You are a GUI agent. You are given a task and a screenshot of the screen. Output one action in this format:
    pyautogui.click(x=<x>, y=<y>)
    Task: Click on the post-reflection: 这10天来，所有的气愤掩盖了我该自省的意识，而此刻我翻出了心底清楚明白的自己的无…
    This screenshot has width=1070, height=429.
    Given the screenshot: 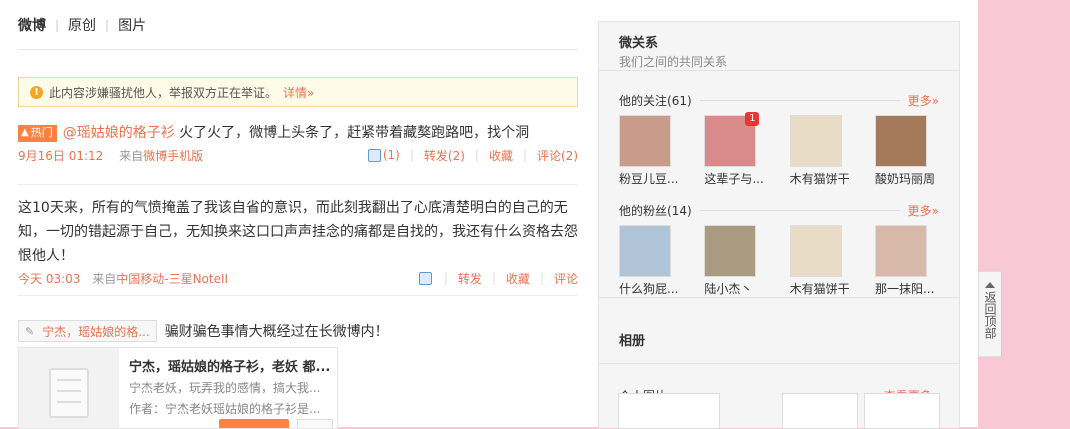 What is the action you would take?
    pyautogui.click(x=298, y=241)
    